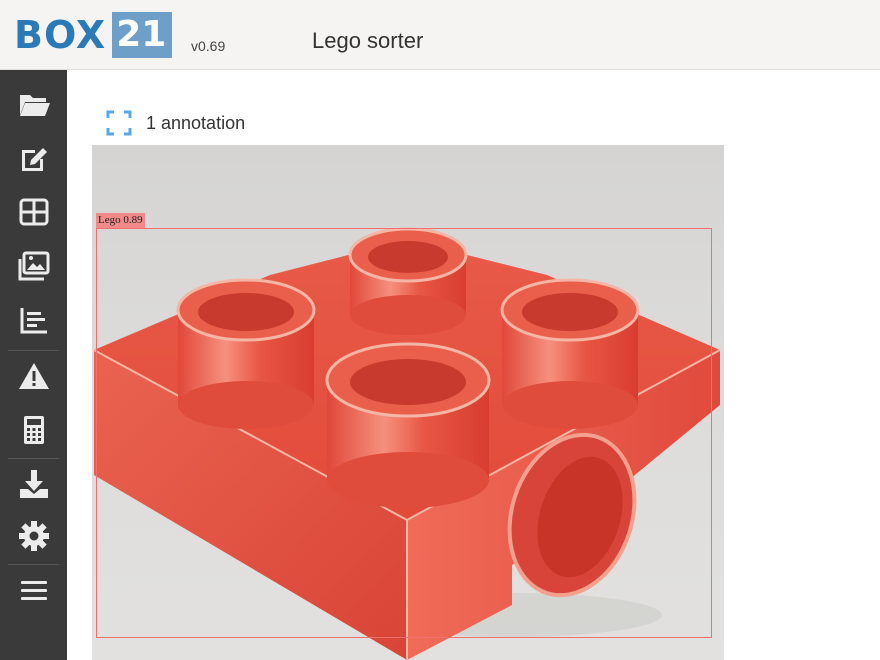 The image size is (880, 660). I want to click on grid-icon, so click(33, 212).